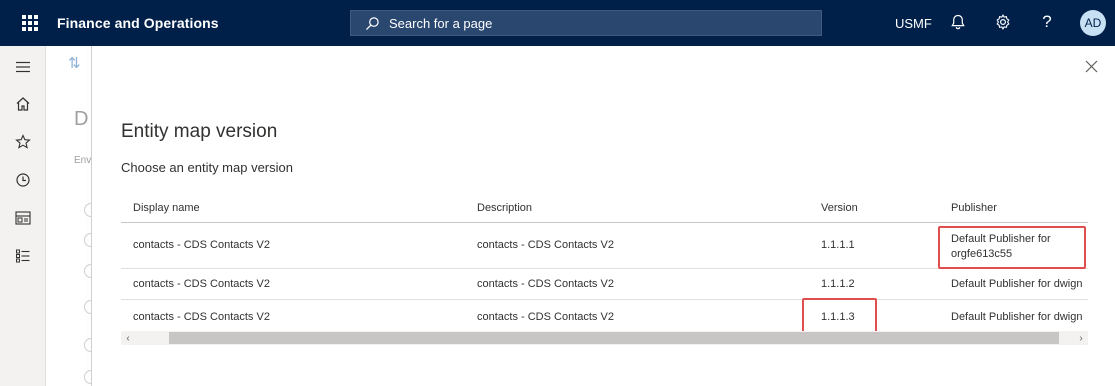 This screenshot has height=386, width=1115. I want to click on list-icon, so click(23, 256).